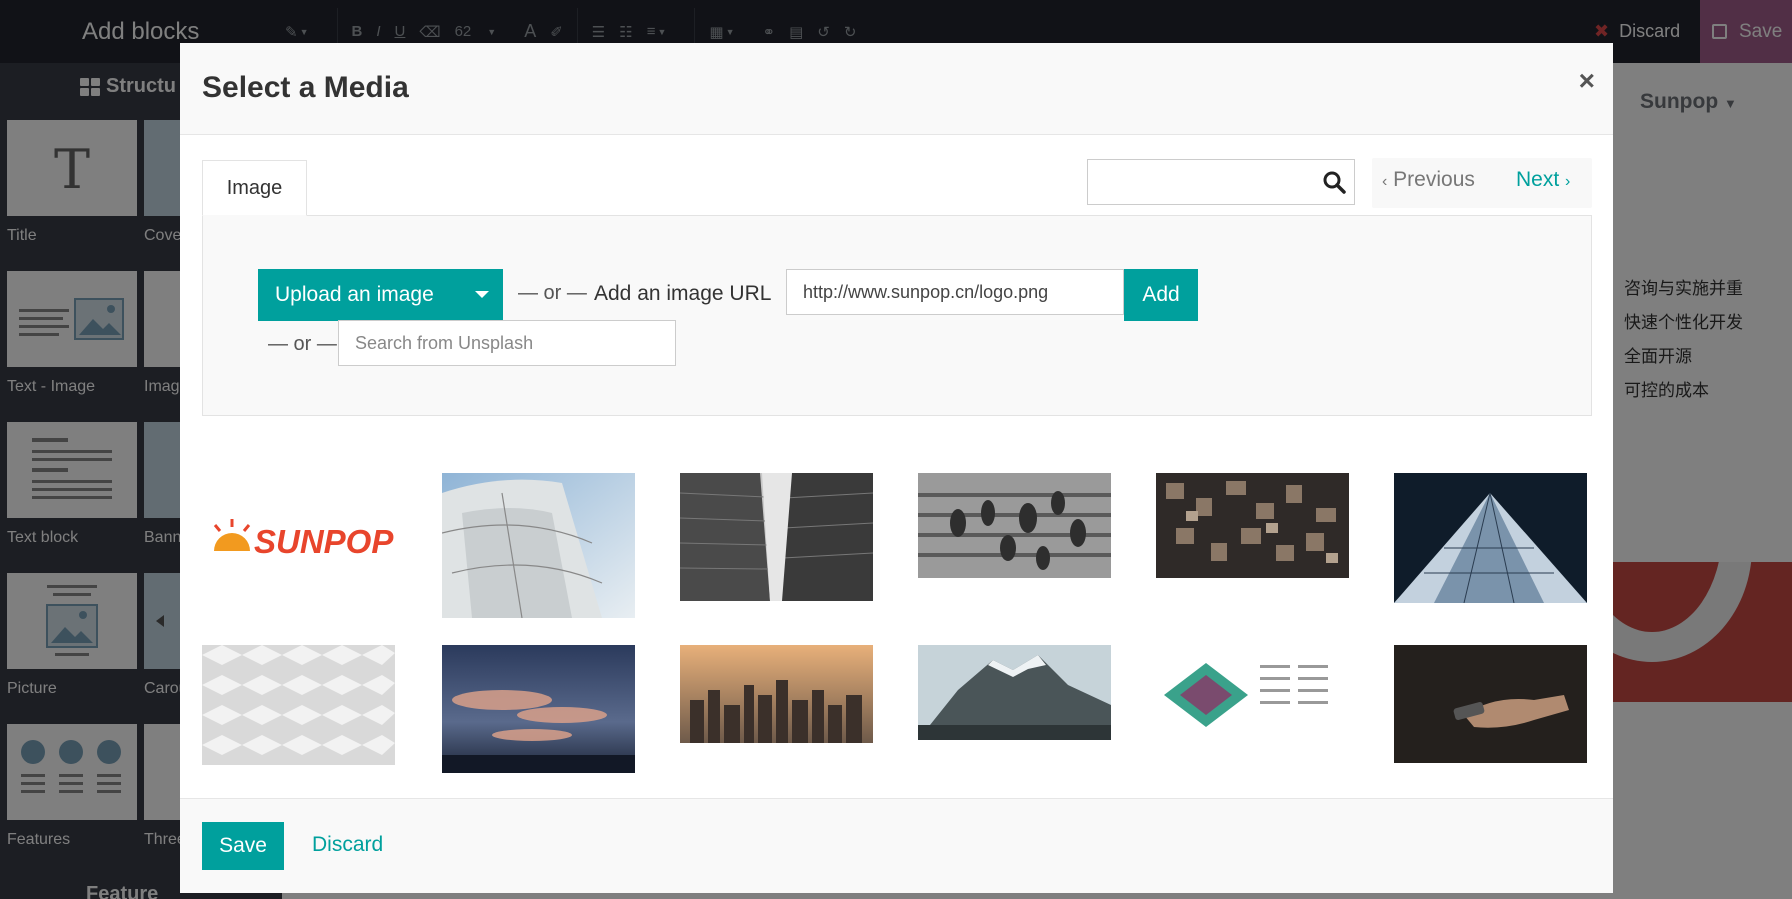 This screenshot has width=1792, height=899. I want to click on upload-image-button: Upload an image, so click(380, 295).